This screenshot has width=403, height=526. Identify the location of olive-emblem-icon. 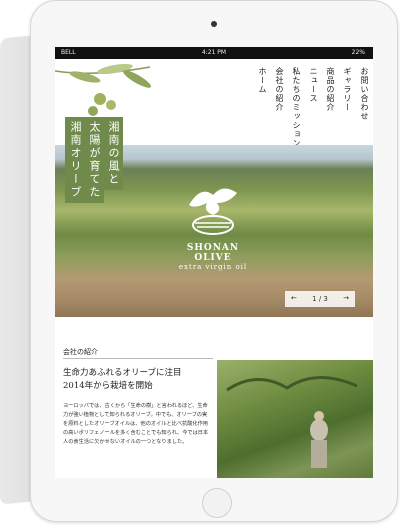
(213, 211).